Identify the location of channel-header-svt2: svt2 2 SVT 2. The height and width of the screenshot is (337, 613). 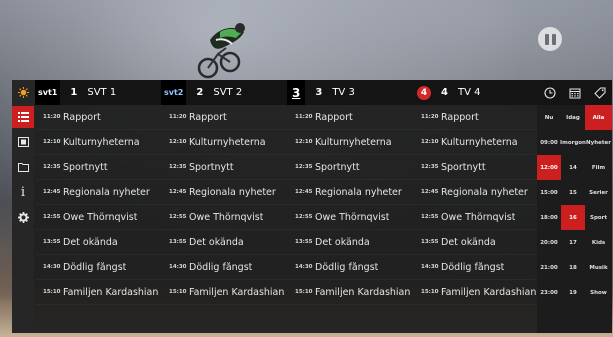
(224, 92).